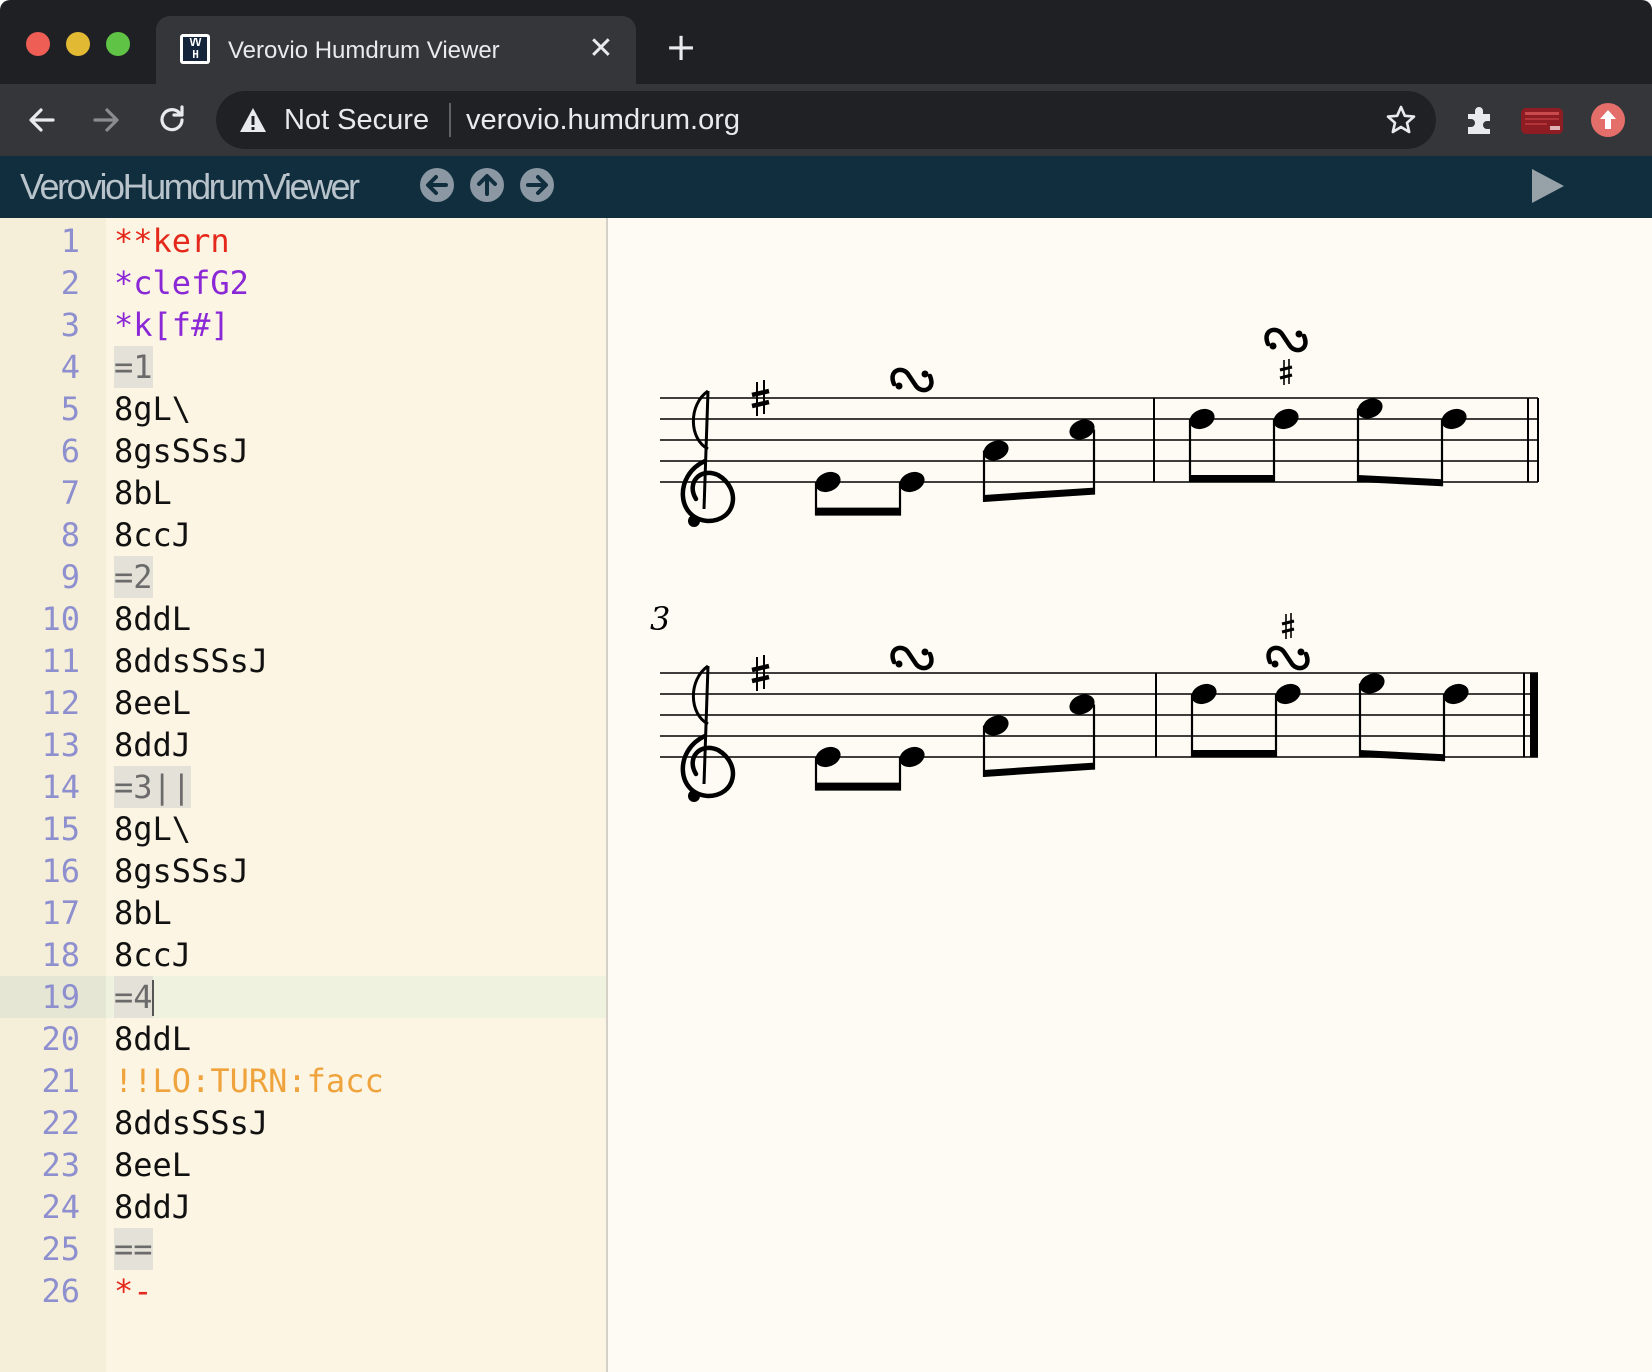  Describe the element at coordinates (303, 241) in the screenshot. I see `editor-line: 1 **kern` at that location.